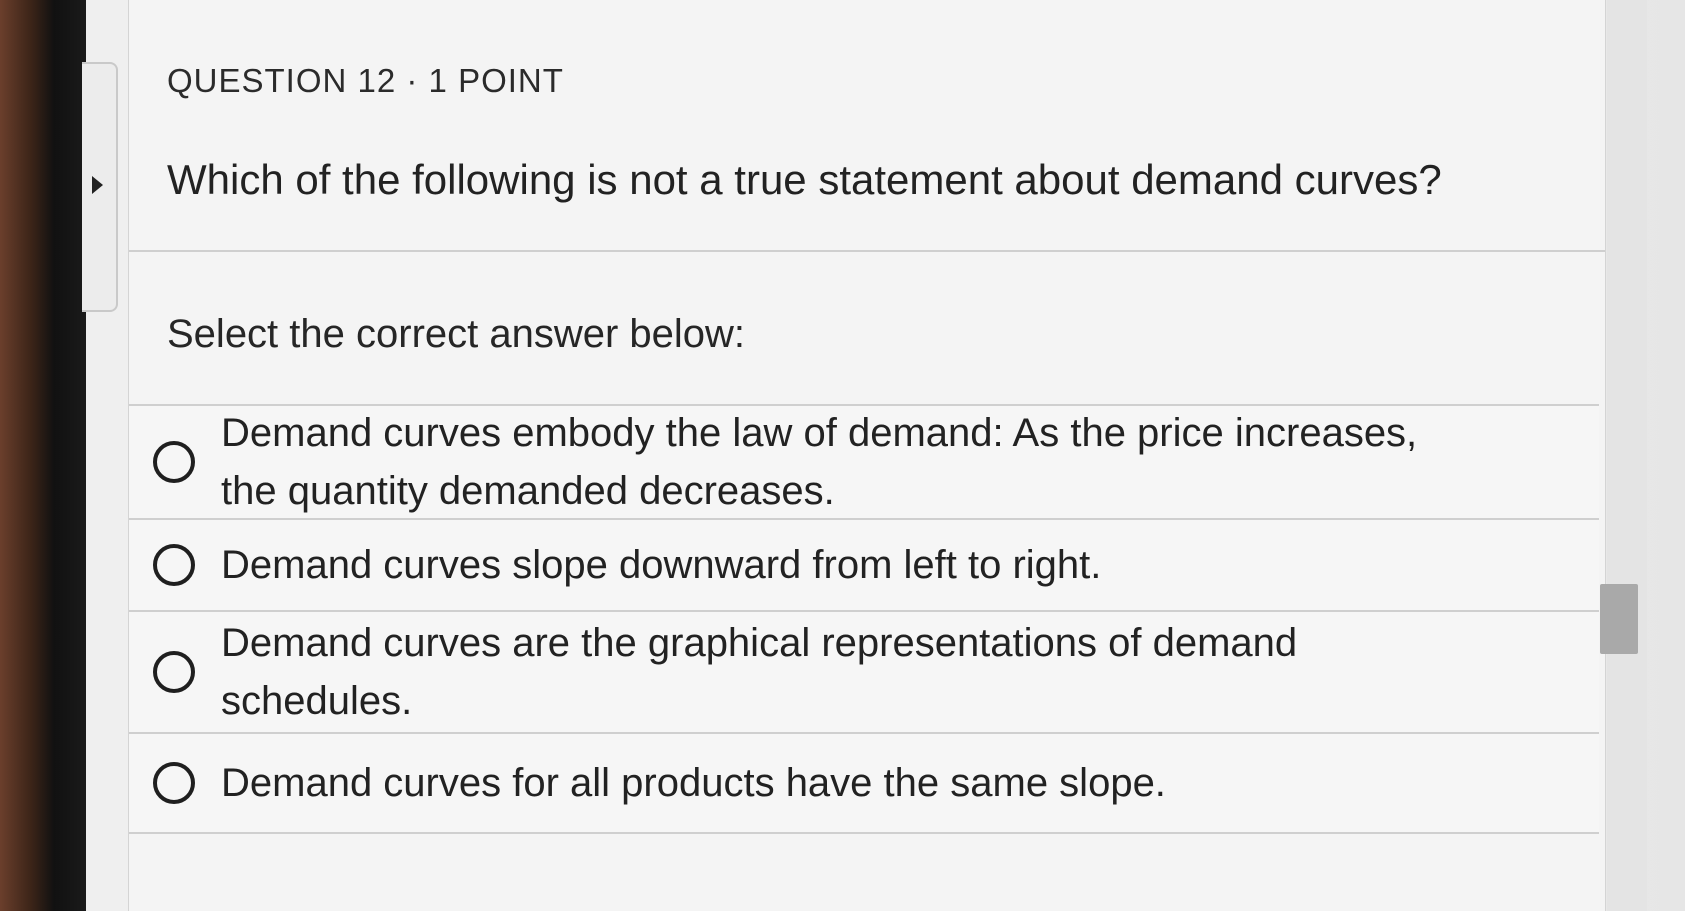  What do you see at coordinates (97, 185) in the screenshot?
I see `caret-right-icon` at bounding box center [97, 185].